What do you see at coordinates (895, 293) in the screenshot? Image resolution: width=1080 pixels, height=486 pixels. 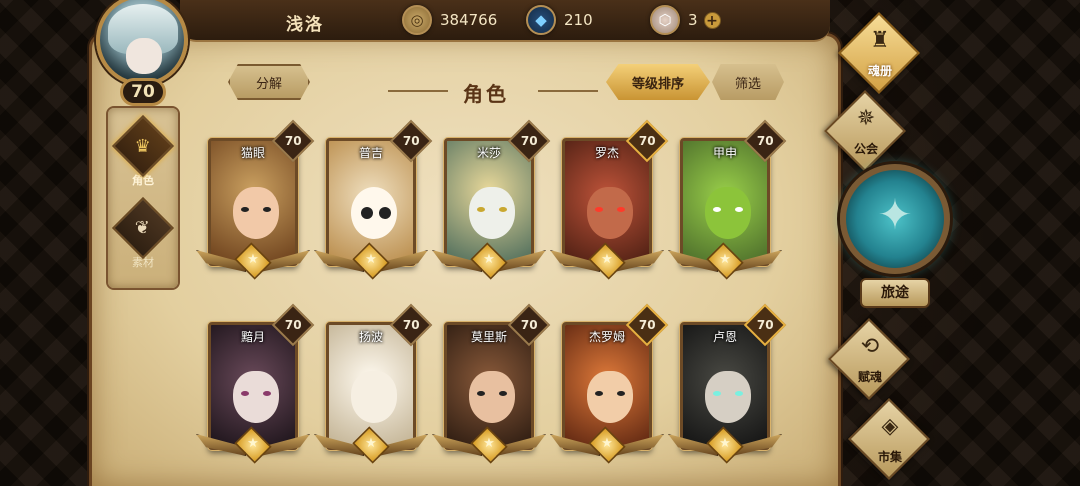 I see `nav-label: 旅途` at bounding box center [895, 293].